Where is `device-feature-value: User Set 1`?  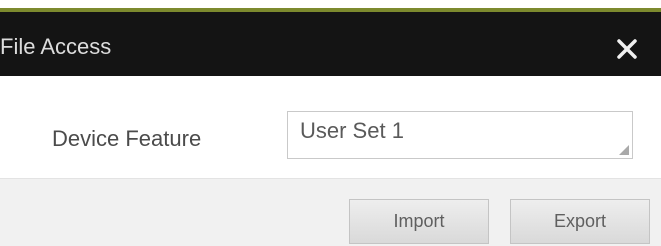 device-feature-value: User Set 1 is located at coordinates (352, 130).